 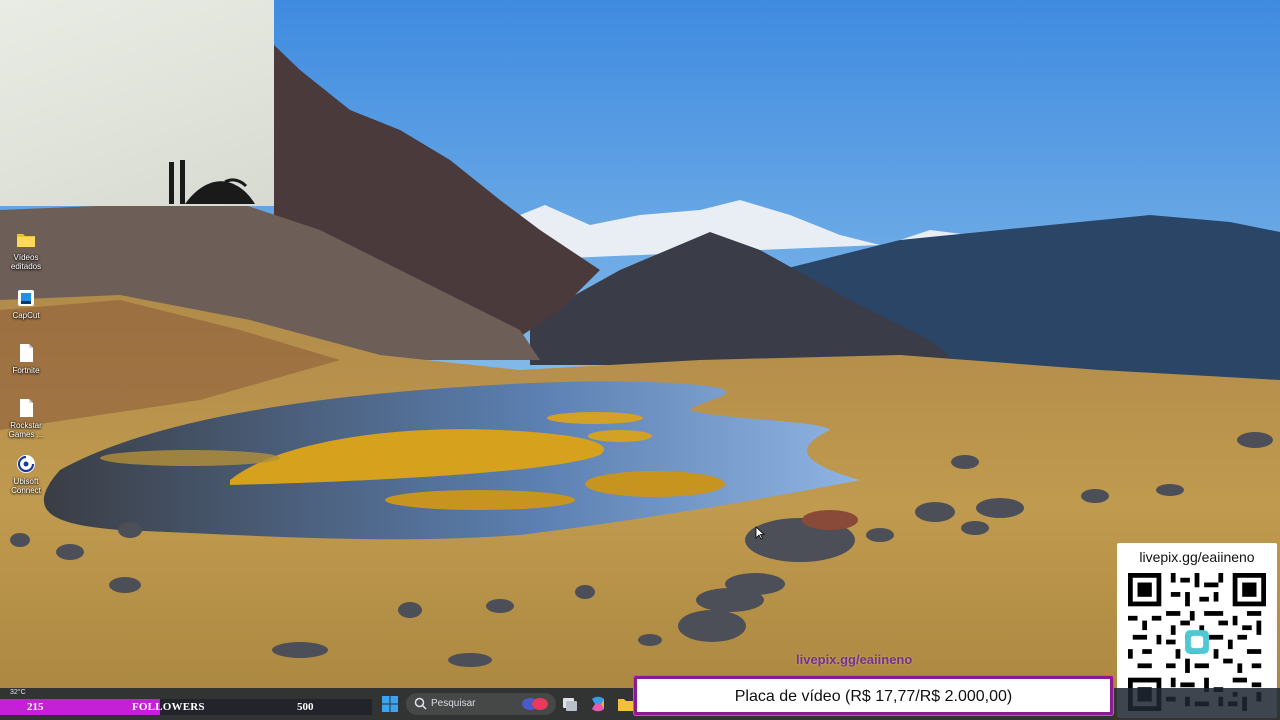 What do you see at coordinates (1197, 557) in the screenshot?
I see `qr-url-text: livepix.gg/eaiineno` at bounding box center [1197, 557].